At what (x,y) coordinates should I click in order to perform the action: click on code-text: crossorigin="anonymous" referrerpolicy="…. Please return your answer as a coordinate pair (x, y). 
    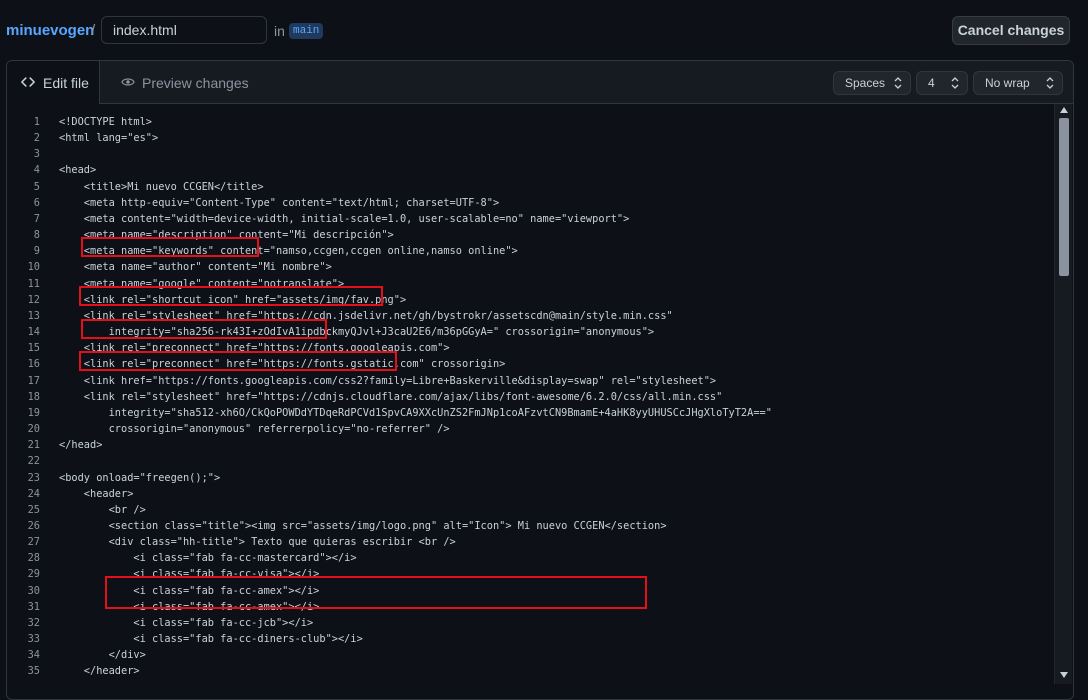
    Looking at the image, I should click on (254, 429).